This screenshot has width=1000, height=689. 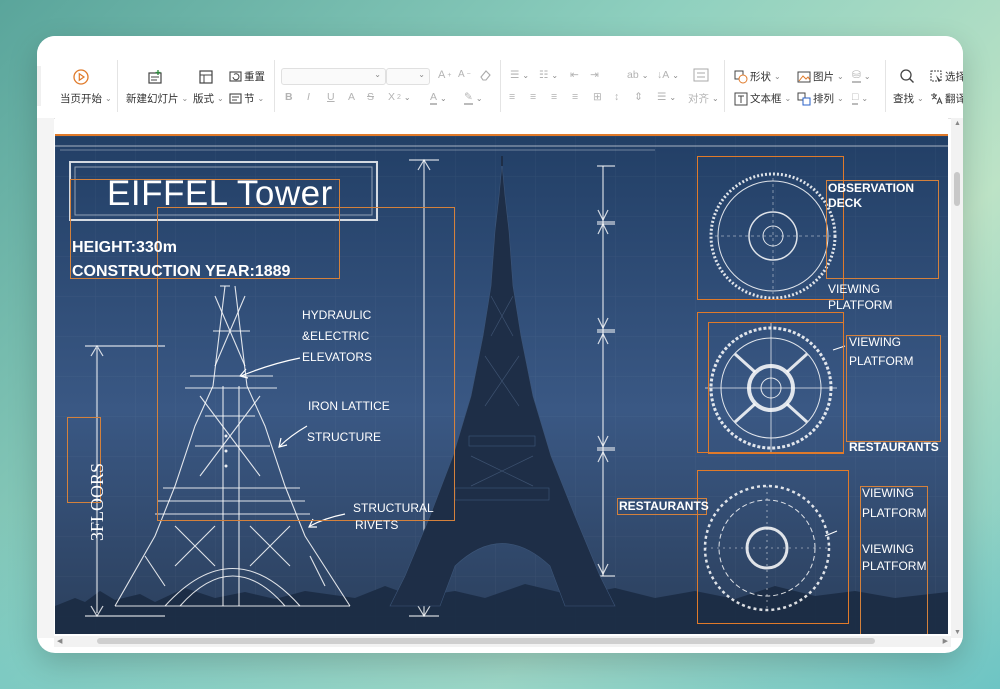 What do you see at coordinates (486, 641) in the screenshot?
I see `horizontal-scroll-thumb` at bounding box center [486, 641].